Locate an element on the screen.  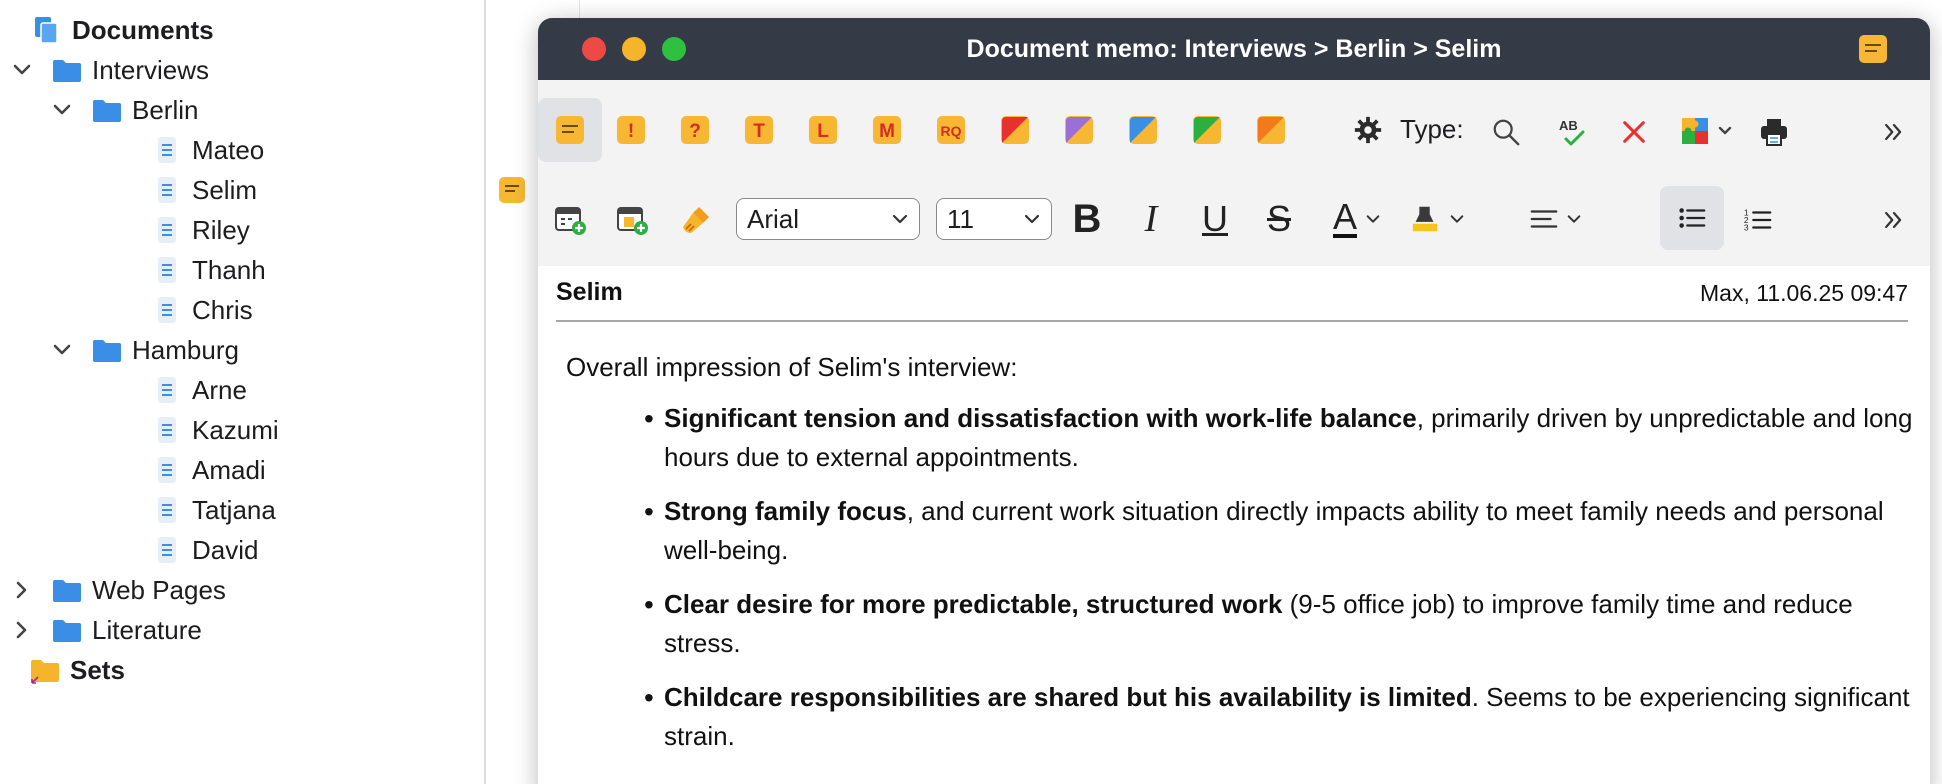
memo-type-theory-button: T is located at coordinates (759, 130).